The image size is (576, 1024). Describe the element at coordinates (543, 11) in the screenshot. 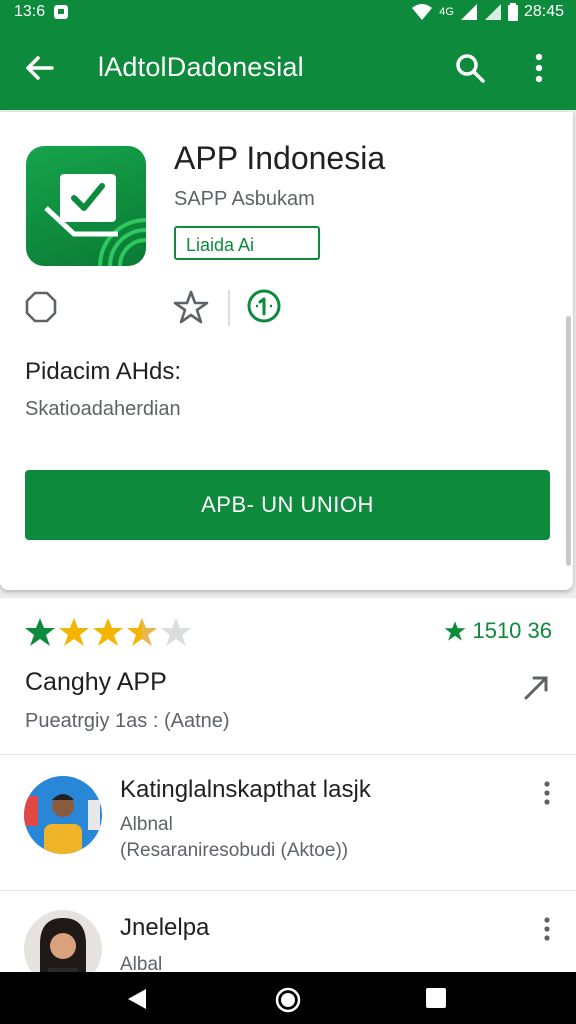

I see `status-time: 28:45` at that location.